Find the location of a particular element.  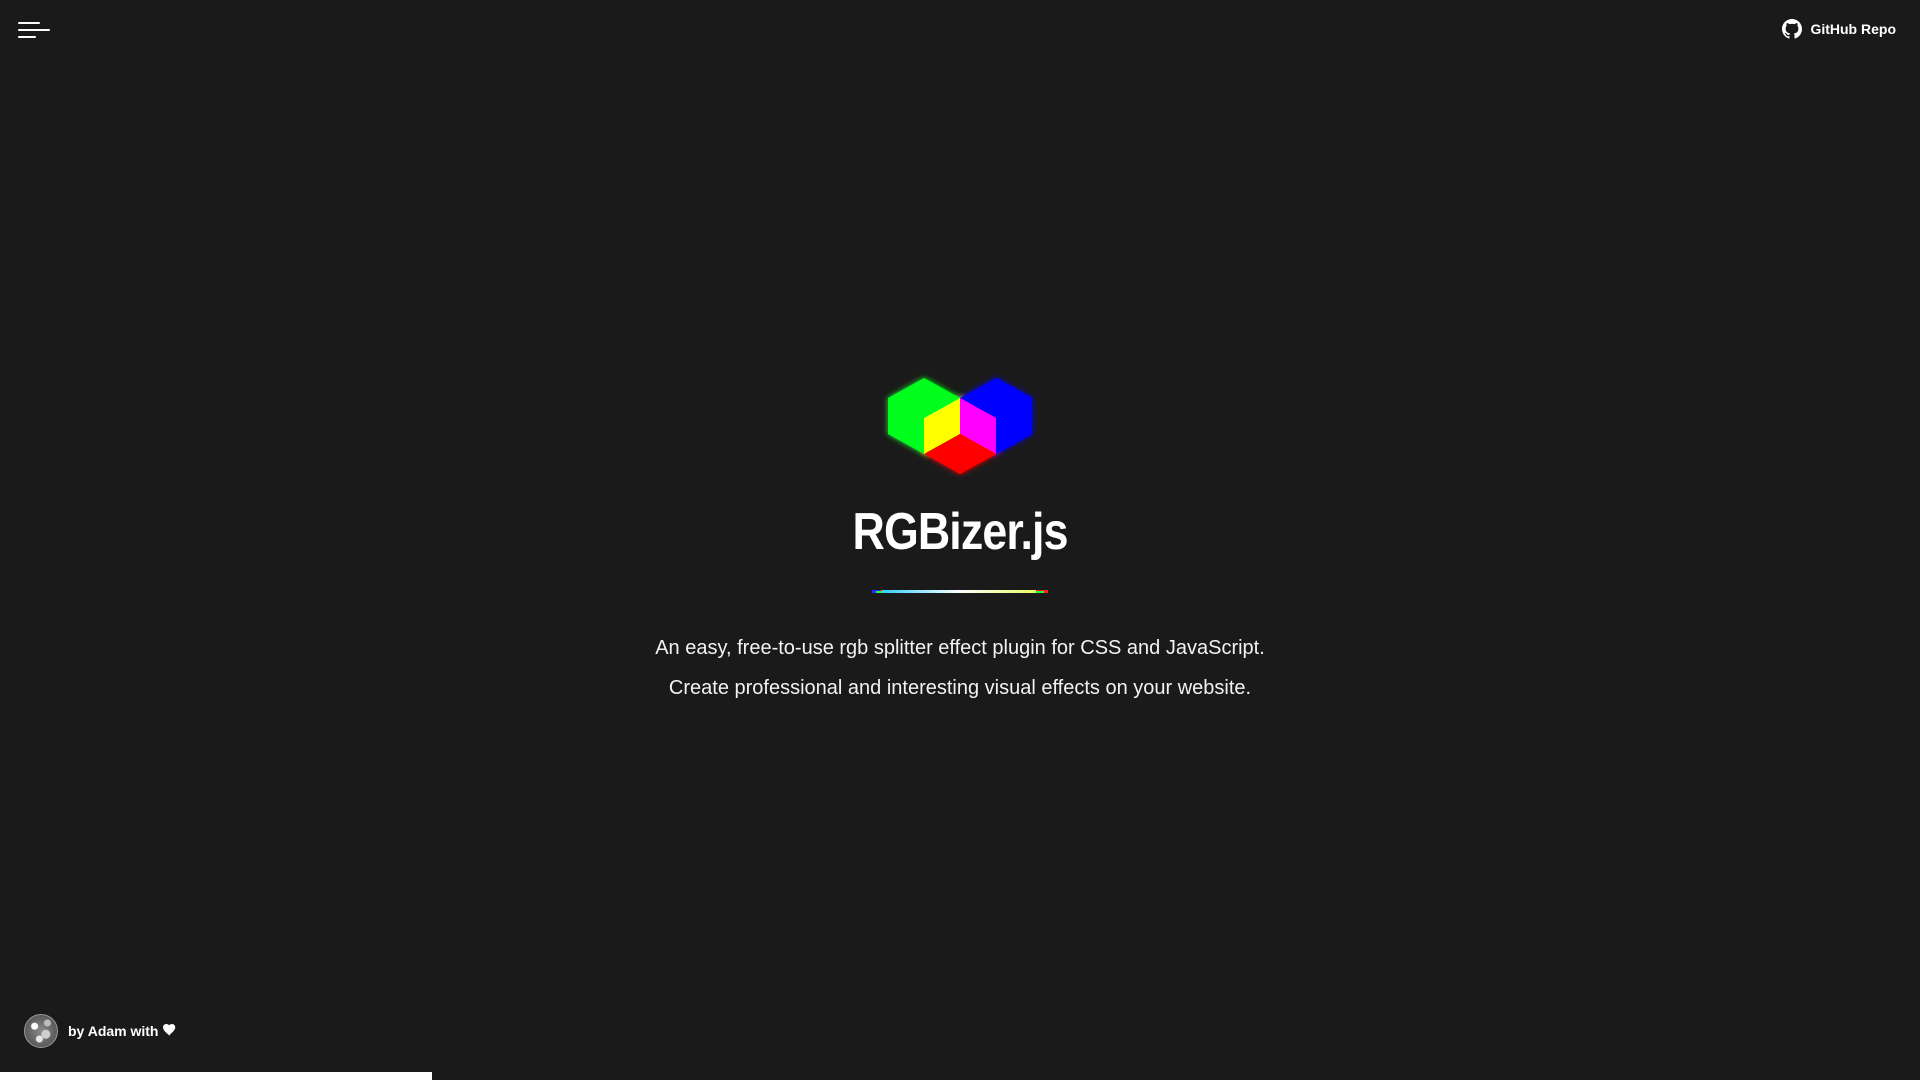

github-repo-label: GitHub Repo is located at coordinates (1853, 29).